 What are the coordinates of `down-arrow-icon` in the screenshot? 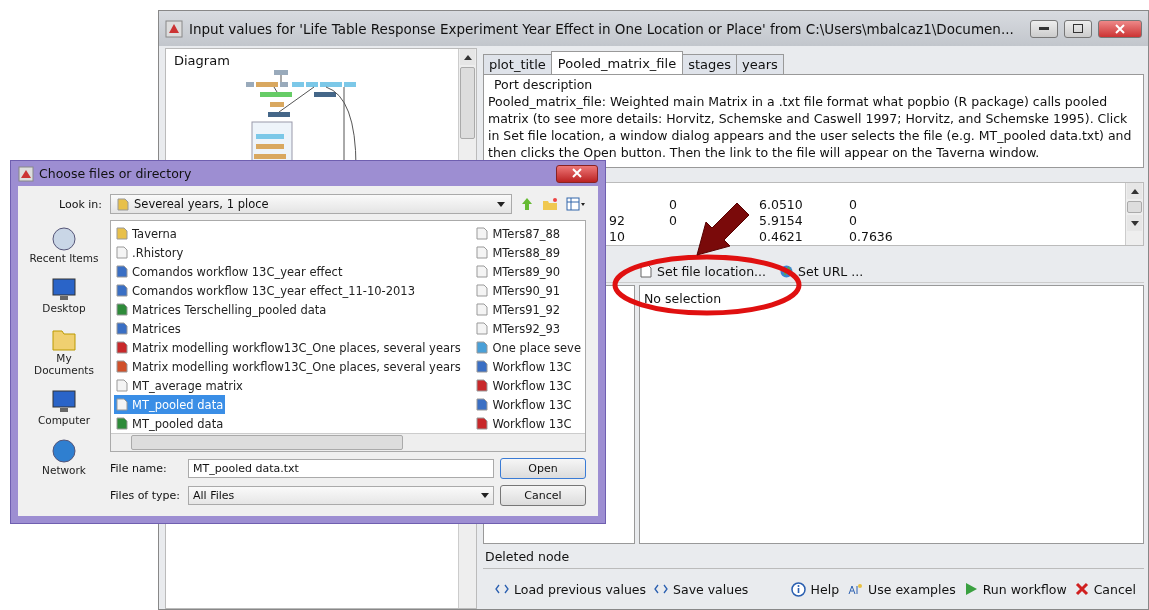 It's located at (1134, 223).